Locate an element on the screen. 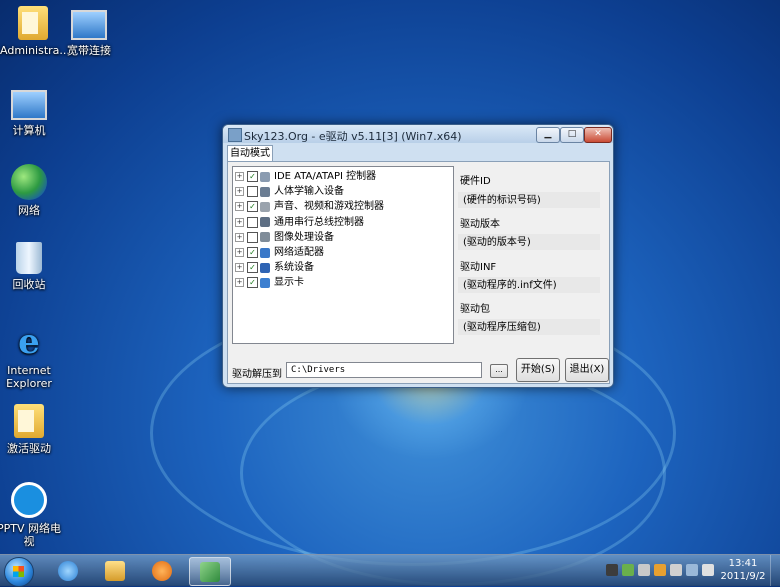 The width and height of the screenshot is (780, 587). start-button is located at coordinates (19, 572).